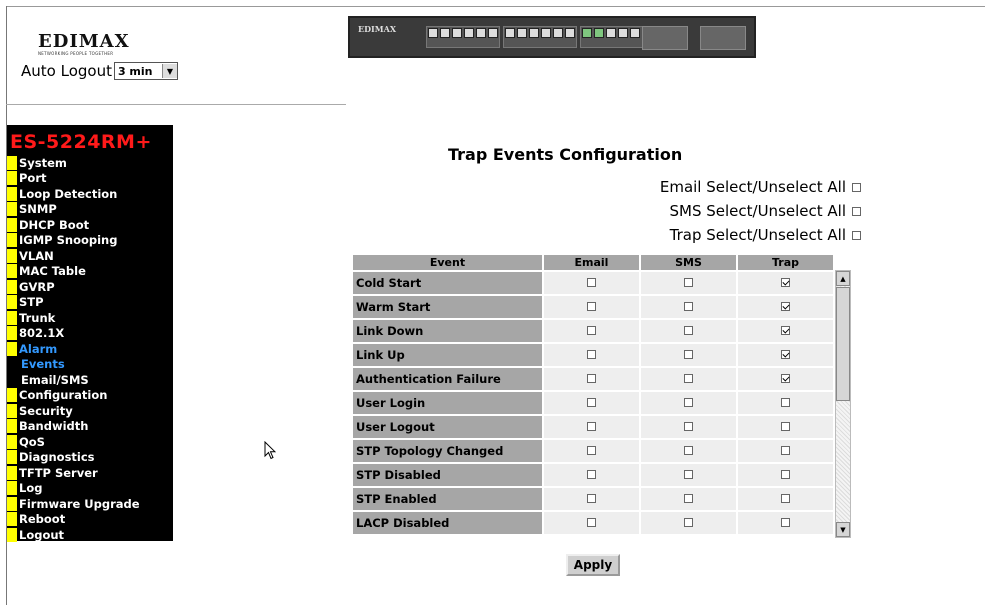 Image resolution: width=985 pixels, height=605 pixels. What do you see at coordinates (447, 331) in the screenshot?
I see `event-name: Link Down` at bounding box center [447, 331].